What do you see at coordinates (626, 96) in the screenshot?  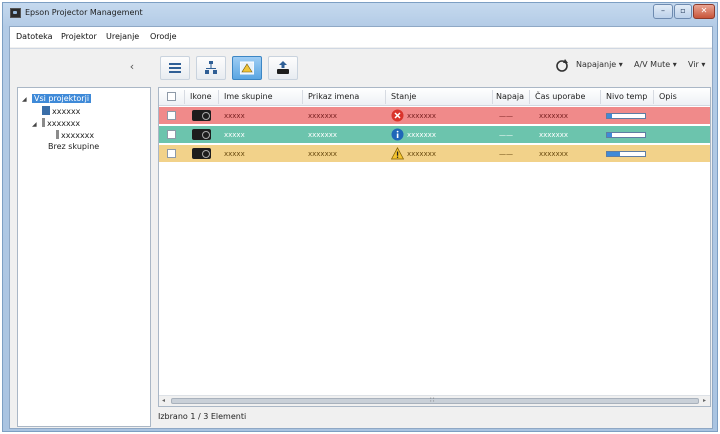 I see `column-header-nivo-temp: Nivo temp` at bounding box center [626, 96].